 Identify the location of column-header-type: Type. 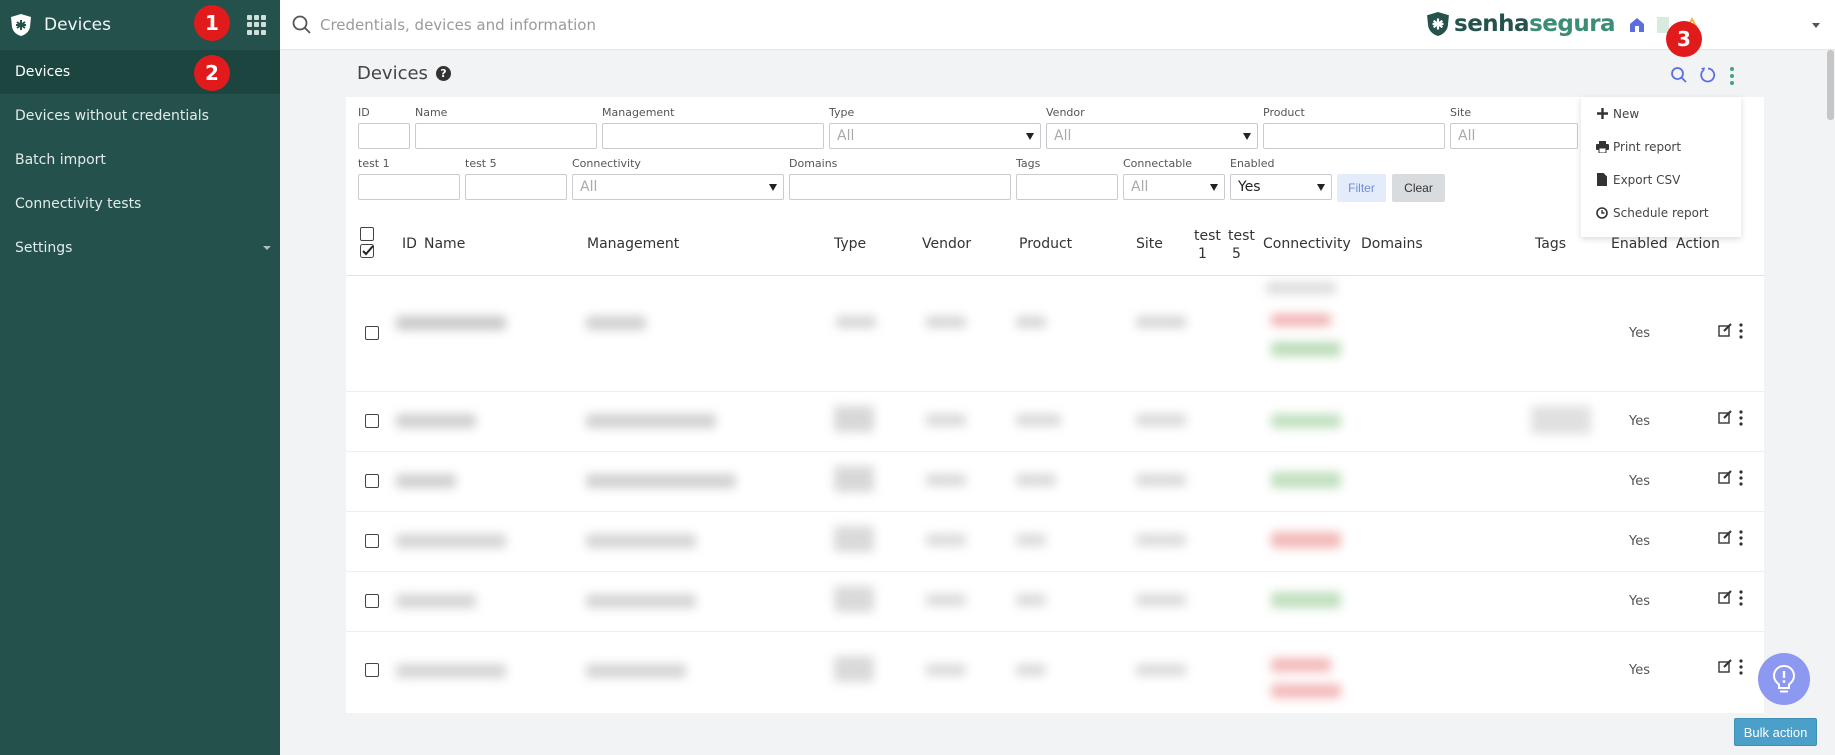
(850, 244).